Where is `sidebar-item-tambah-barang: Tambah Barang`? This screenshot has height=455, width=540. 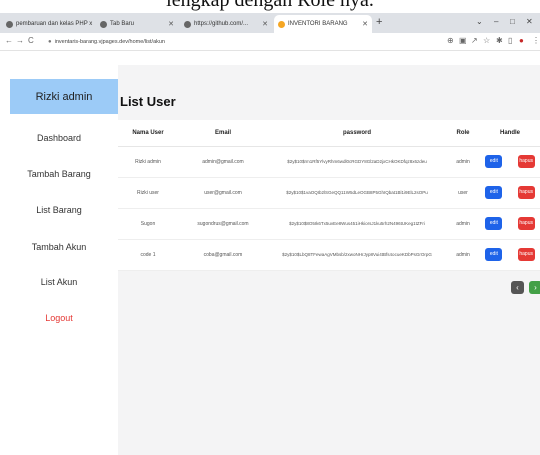 sidebar-item-tambah-barang: Tambah Barang is located at coordinates (59, 174).